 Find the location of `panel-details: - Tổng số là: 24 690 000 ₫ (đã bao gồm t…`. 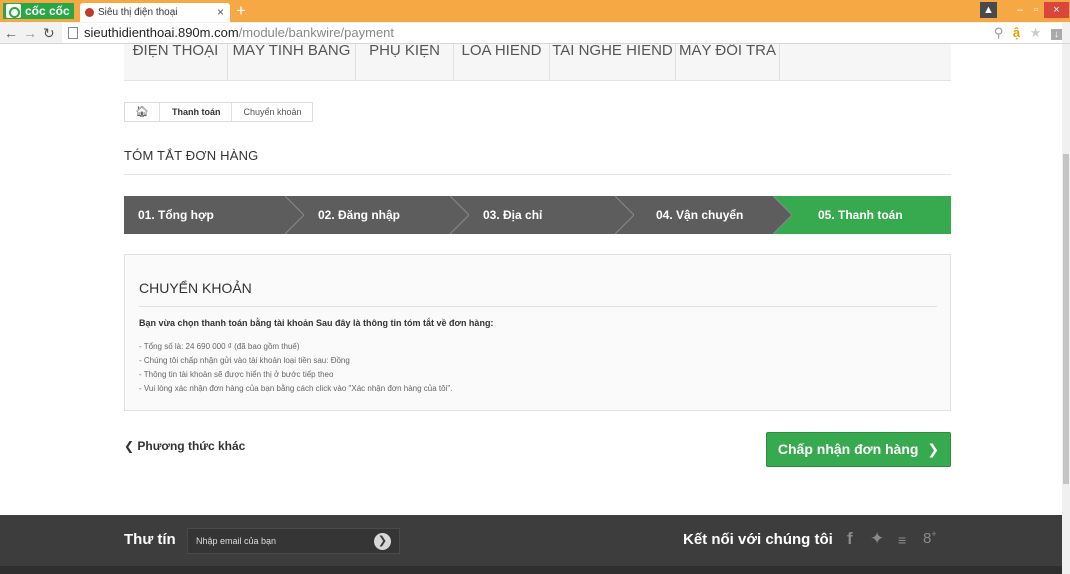

panel-details: - Tổng số là: 24 690 000 ₫ (đã bao gồm t… is located at coordinates (295, 368).